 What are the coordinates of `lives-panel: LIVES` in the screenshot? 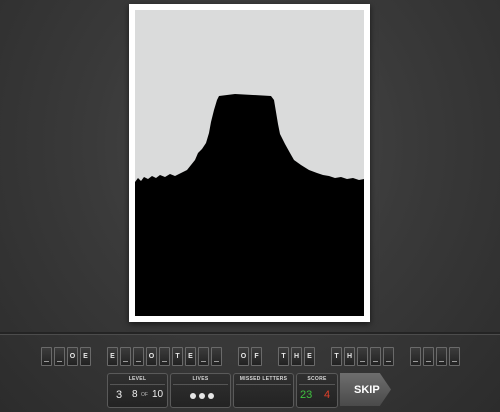 It's located at (200, 390).